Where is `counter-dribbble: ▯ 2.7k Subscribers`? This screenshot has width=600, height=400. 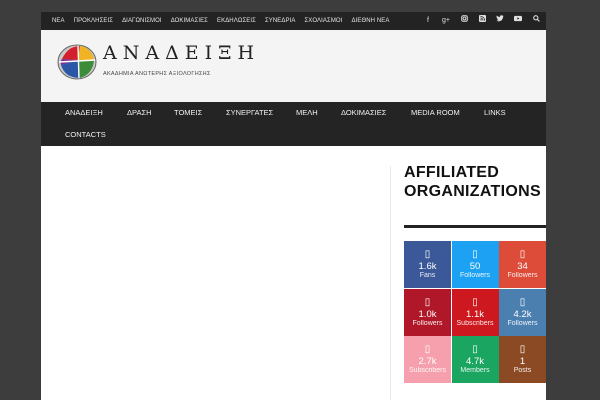
counter-dribbble: ▯ 2.7k Subscribers is located at coordinates (427, 359).